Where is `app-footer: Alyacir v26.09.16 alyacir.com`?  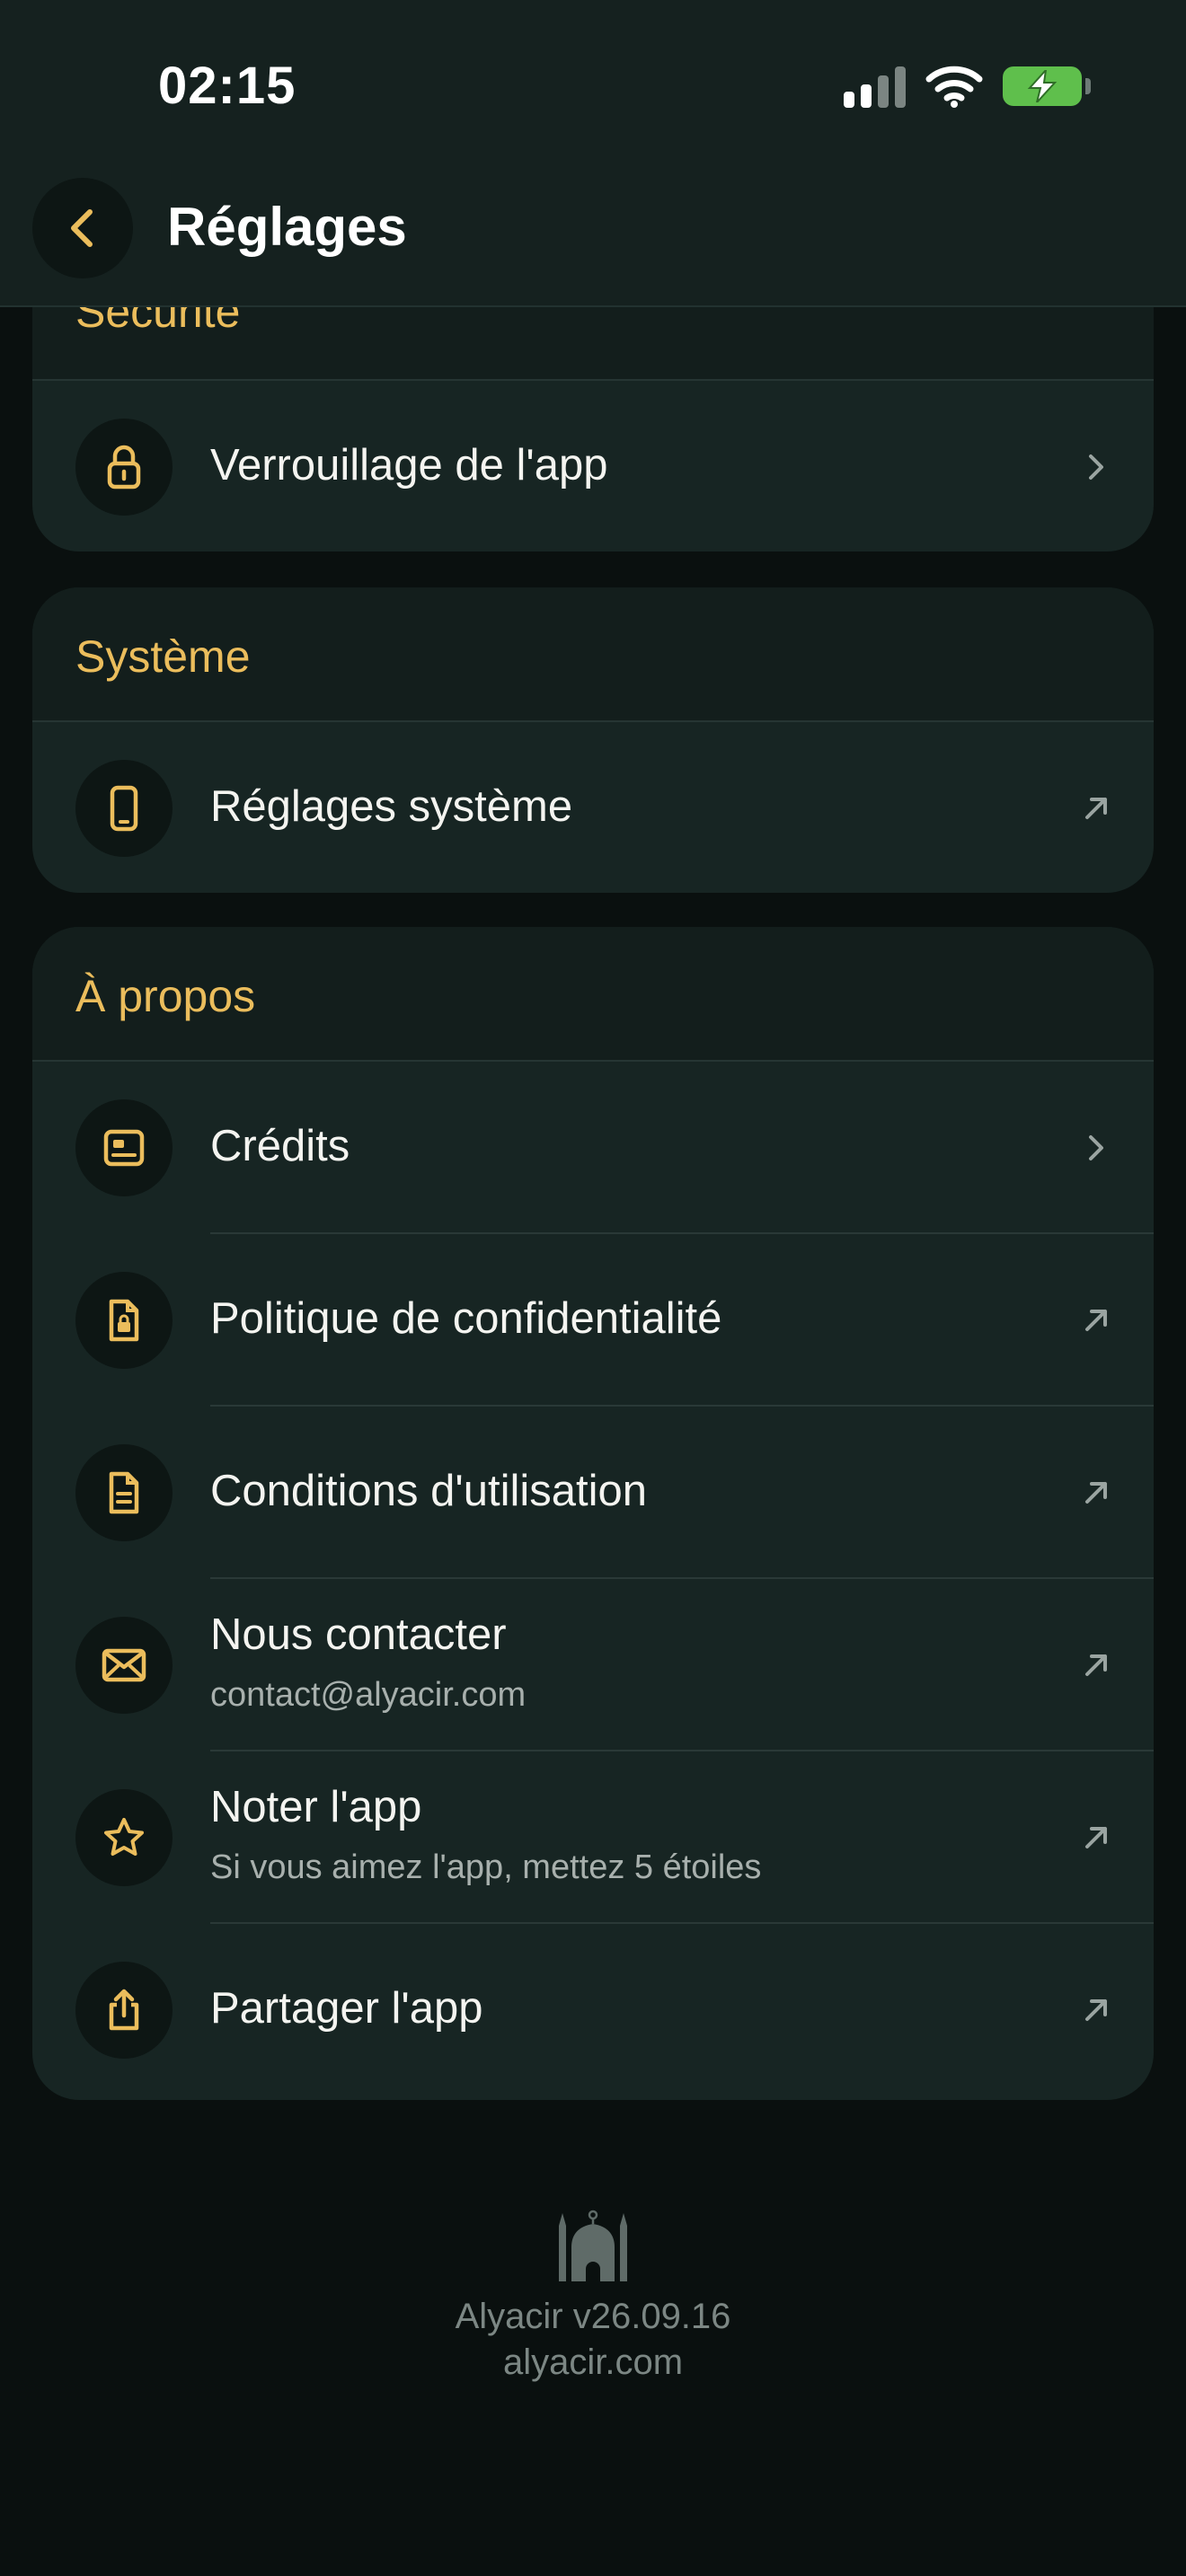
app-footer: Alyacir v26.09.16 alyacir.com is located at coordinates (593, 2294).